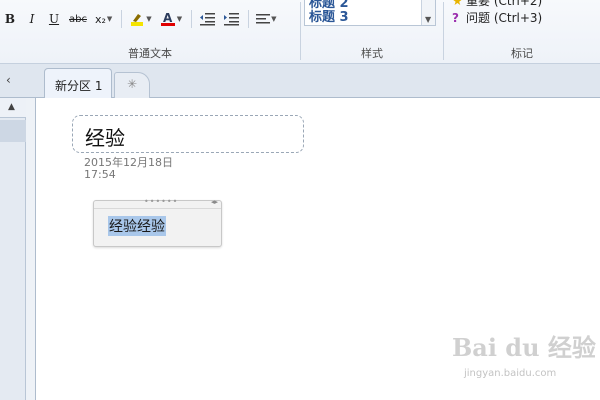 This screenshot has height=400, width=600. I want to click on page-time: 17:54, so click(100, 174).